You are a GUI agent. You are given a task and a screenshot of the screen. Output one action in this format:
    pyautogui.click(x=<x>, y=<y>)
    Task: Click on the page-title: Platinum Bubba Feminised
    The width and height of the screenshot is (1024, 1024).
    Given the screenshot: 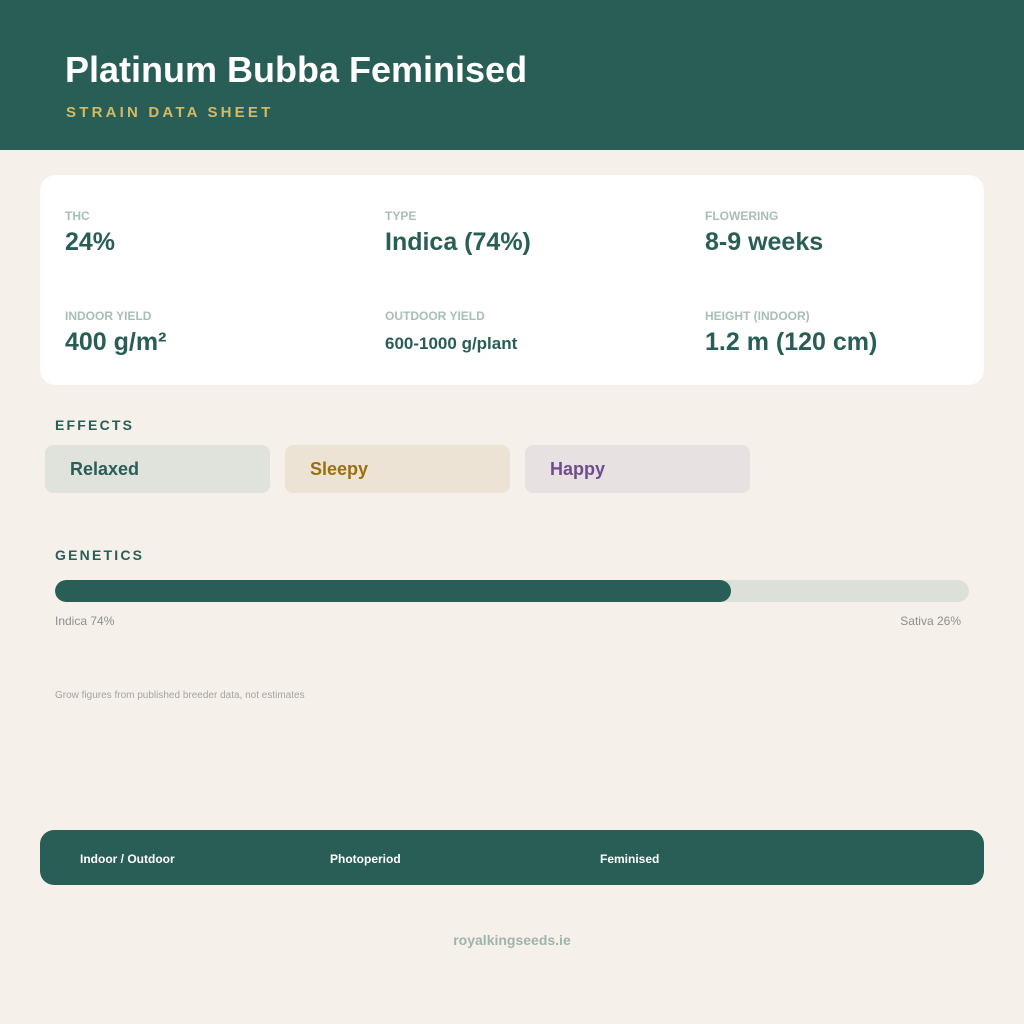 What is the action you would take?
    pyautogui.click(x=296, y=69)
    